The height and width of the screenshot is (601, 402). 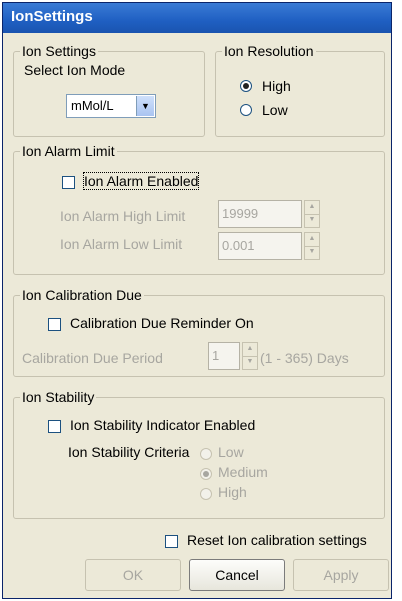 What do you see at coordinates (109, 90) in the screenshot?
I see `ion-settings-group: Ion Settings Select Ion Mode mMol/L ▼` at bounding box center [109, 90].